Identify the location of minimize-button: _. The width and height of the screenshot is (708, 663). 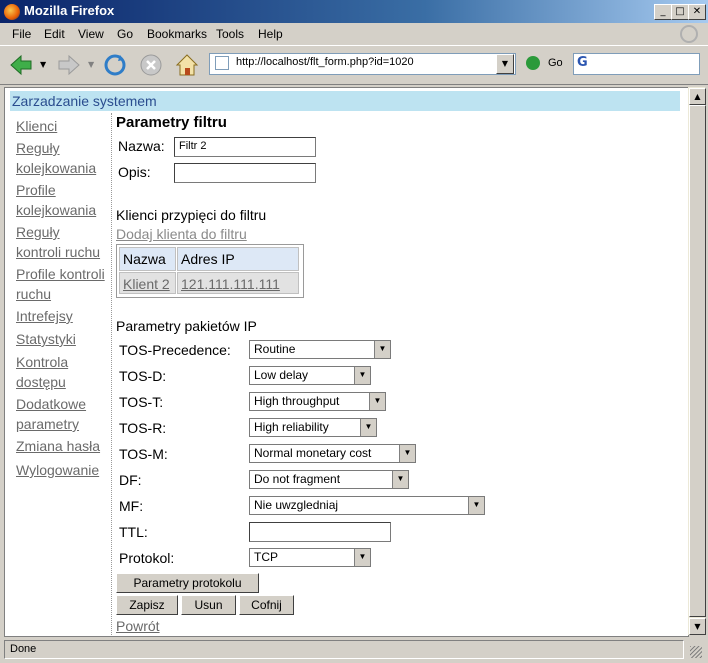
(663, 12).